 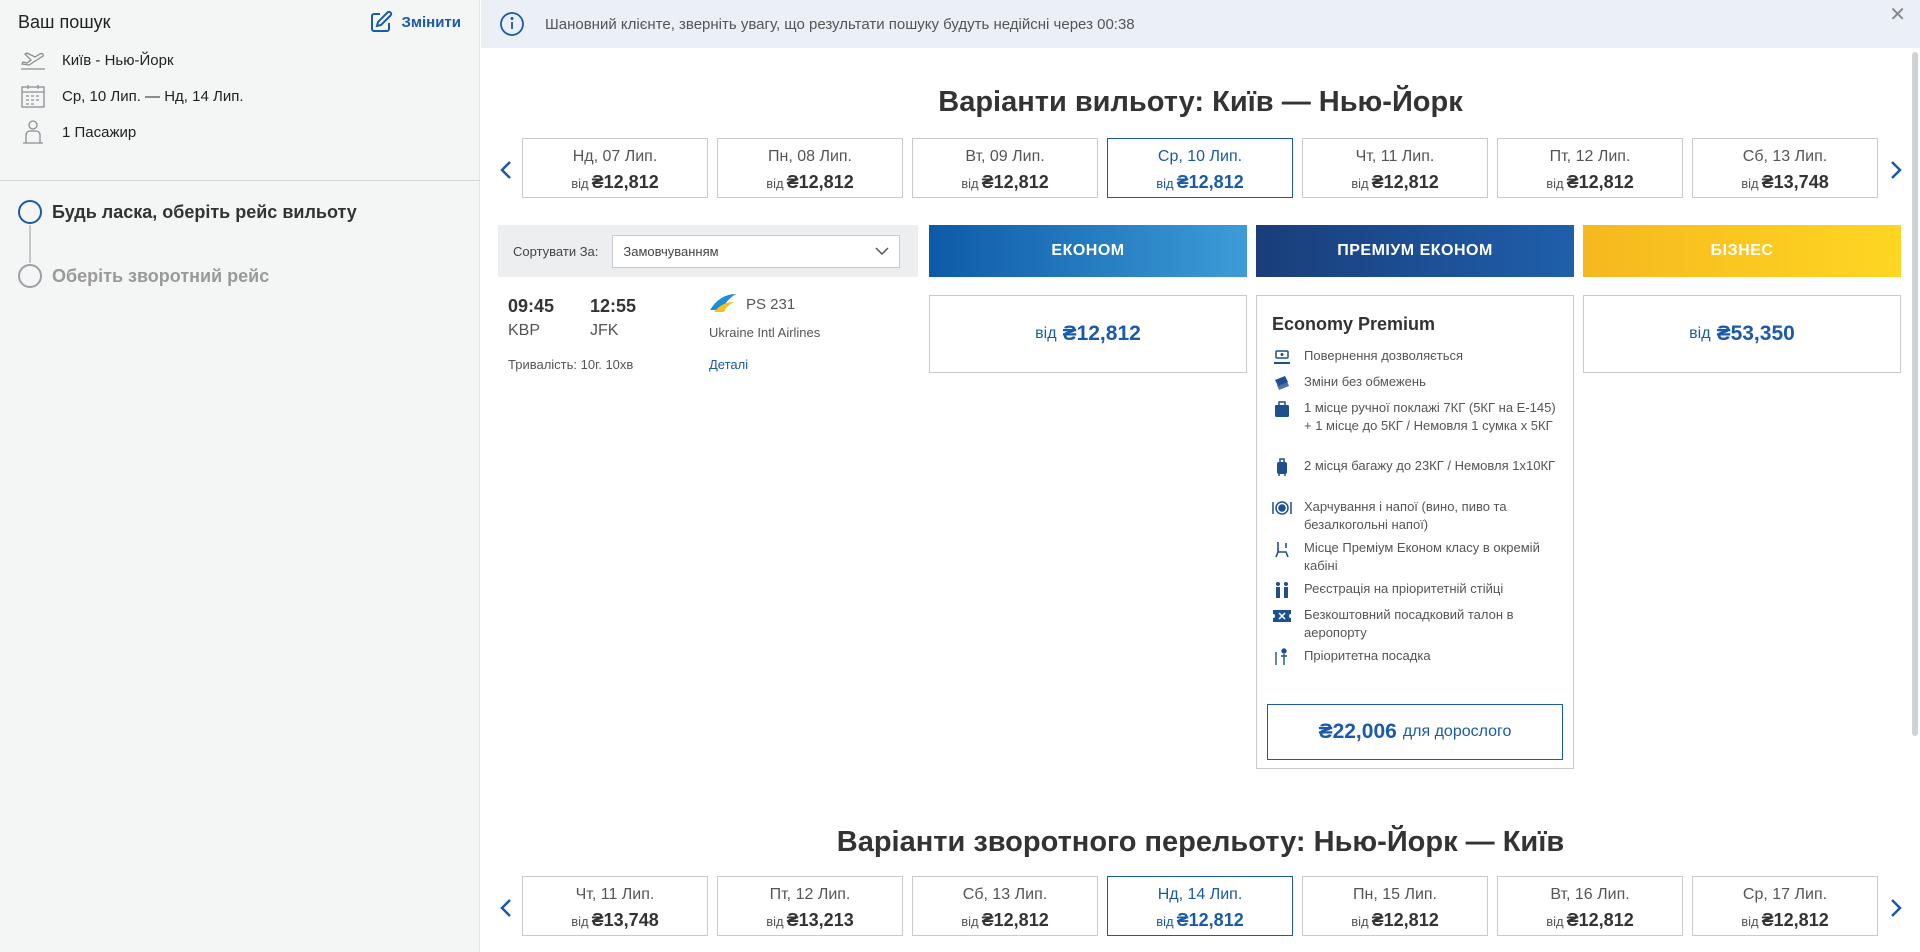 I want to click on priority-checkin-icon, so click(x=1282, y=590).